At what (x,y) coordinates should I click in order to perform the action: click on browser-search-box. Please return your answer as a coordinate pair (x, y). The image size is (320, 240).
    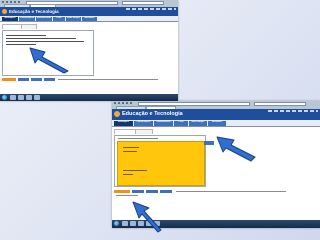
    Looking at the image, I should click on (280, 104).